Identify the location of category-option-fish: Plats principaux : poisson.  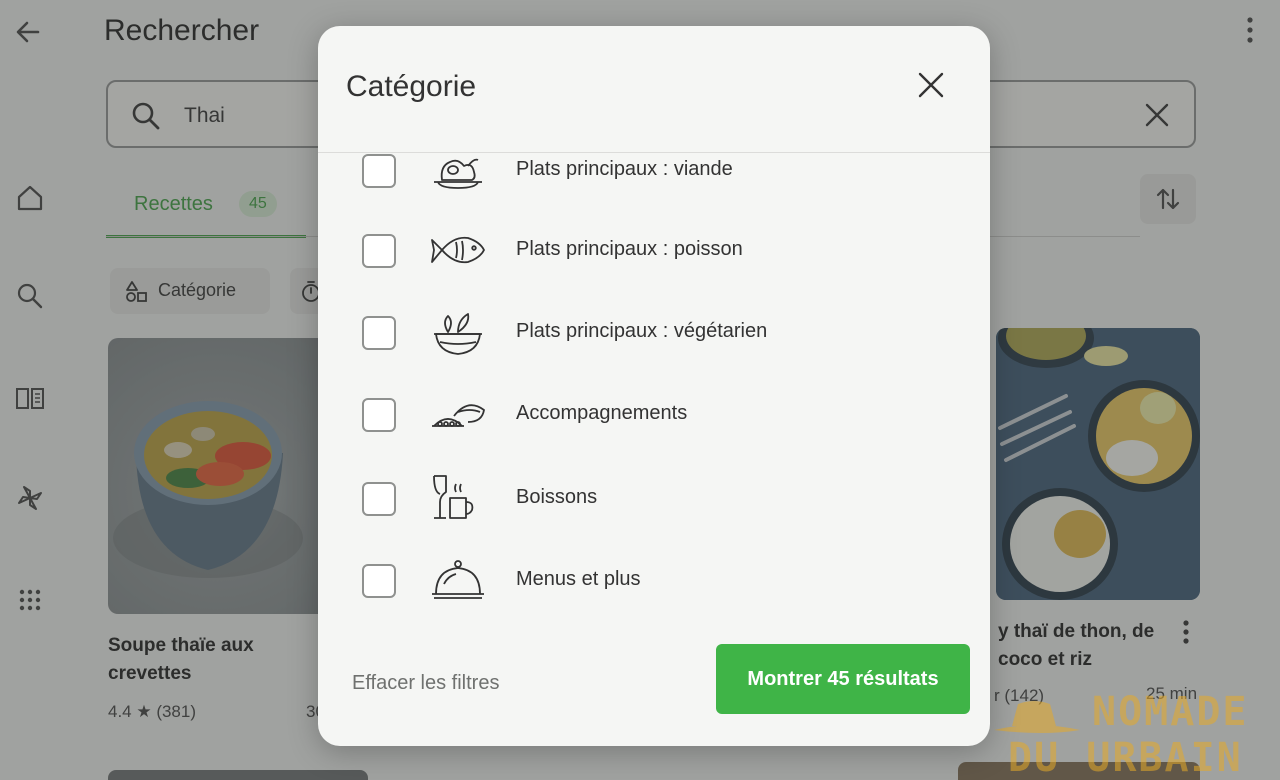
(662, 252).